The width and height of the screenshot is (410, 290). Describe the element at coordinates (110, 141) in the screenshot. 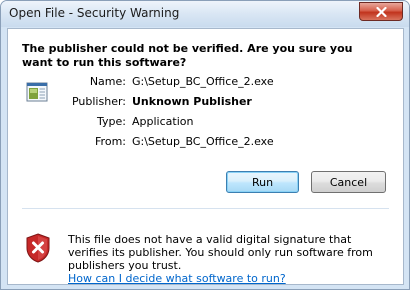

I see `from-label: From:` at that location.